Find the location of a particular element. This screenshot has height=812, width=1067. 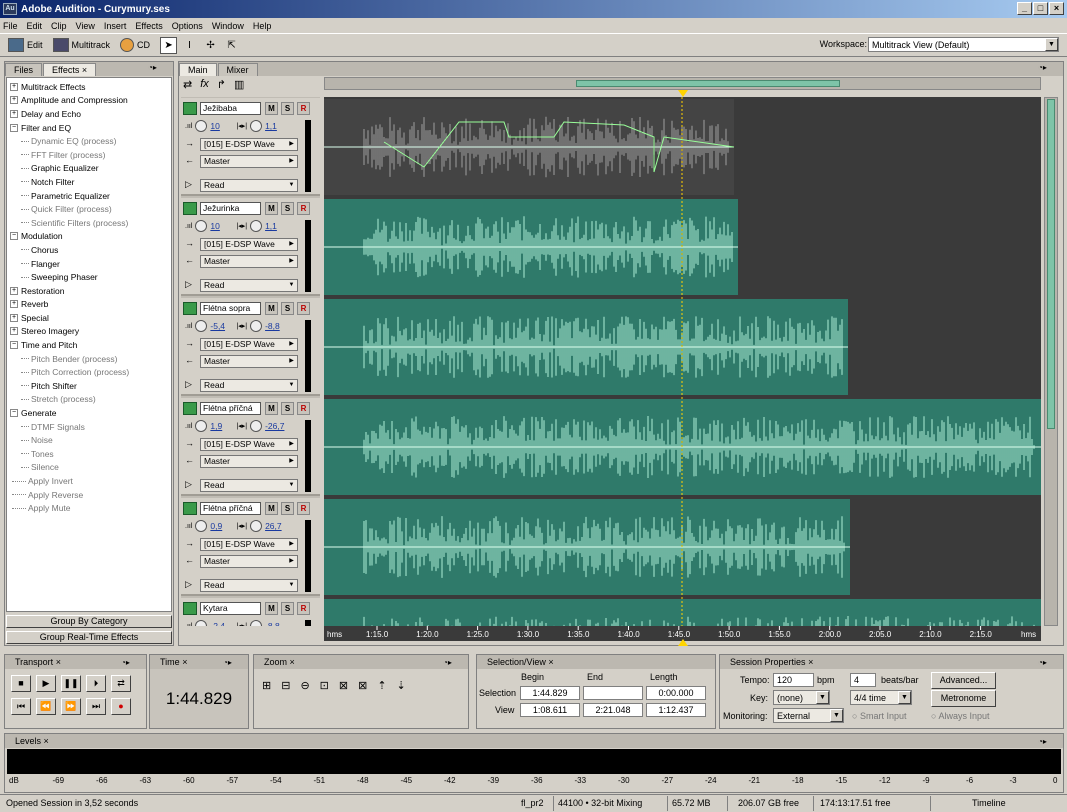

volume-value: 10 is located at coordinates (223, 126).